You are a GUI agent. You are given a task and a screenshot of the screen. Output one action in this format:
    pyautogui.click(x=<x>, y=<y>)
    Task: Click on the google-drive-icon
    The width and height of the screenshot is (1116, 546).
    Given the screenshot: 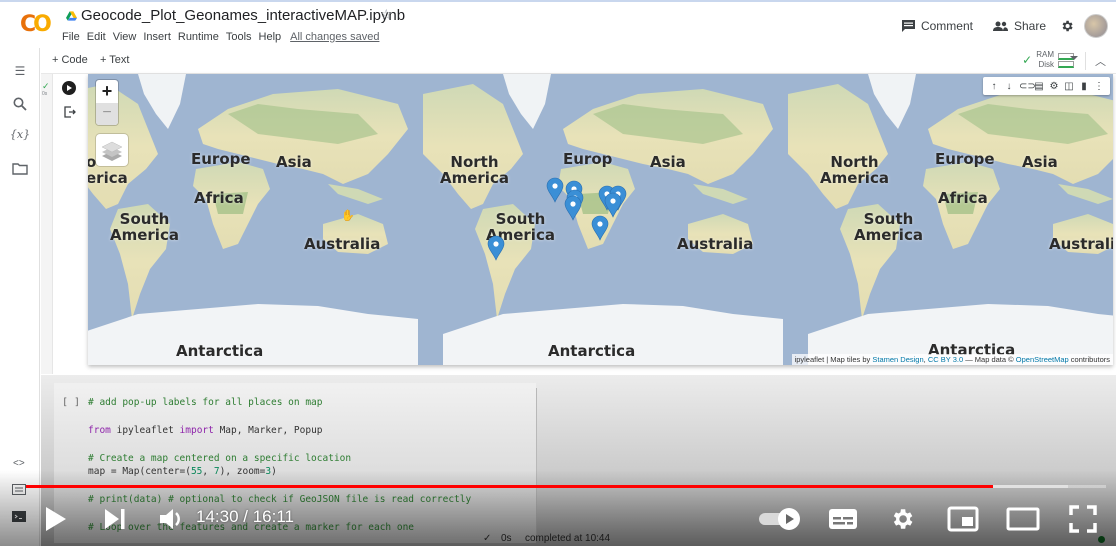 What is the action you would take?
    pyautogui.click(x=71, y=16)
    